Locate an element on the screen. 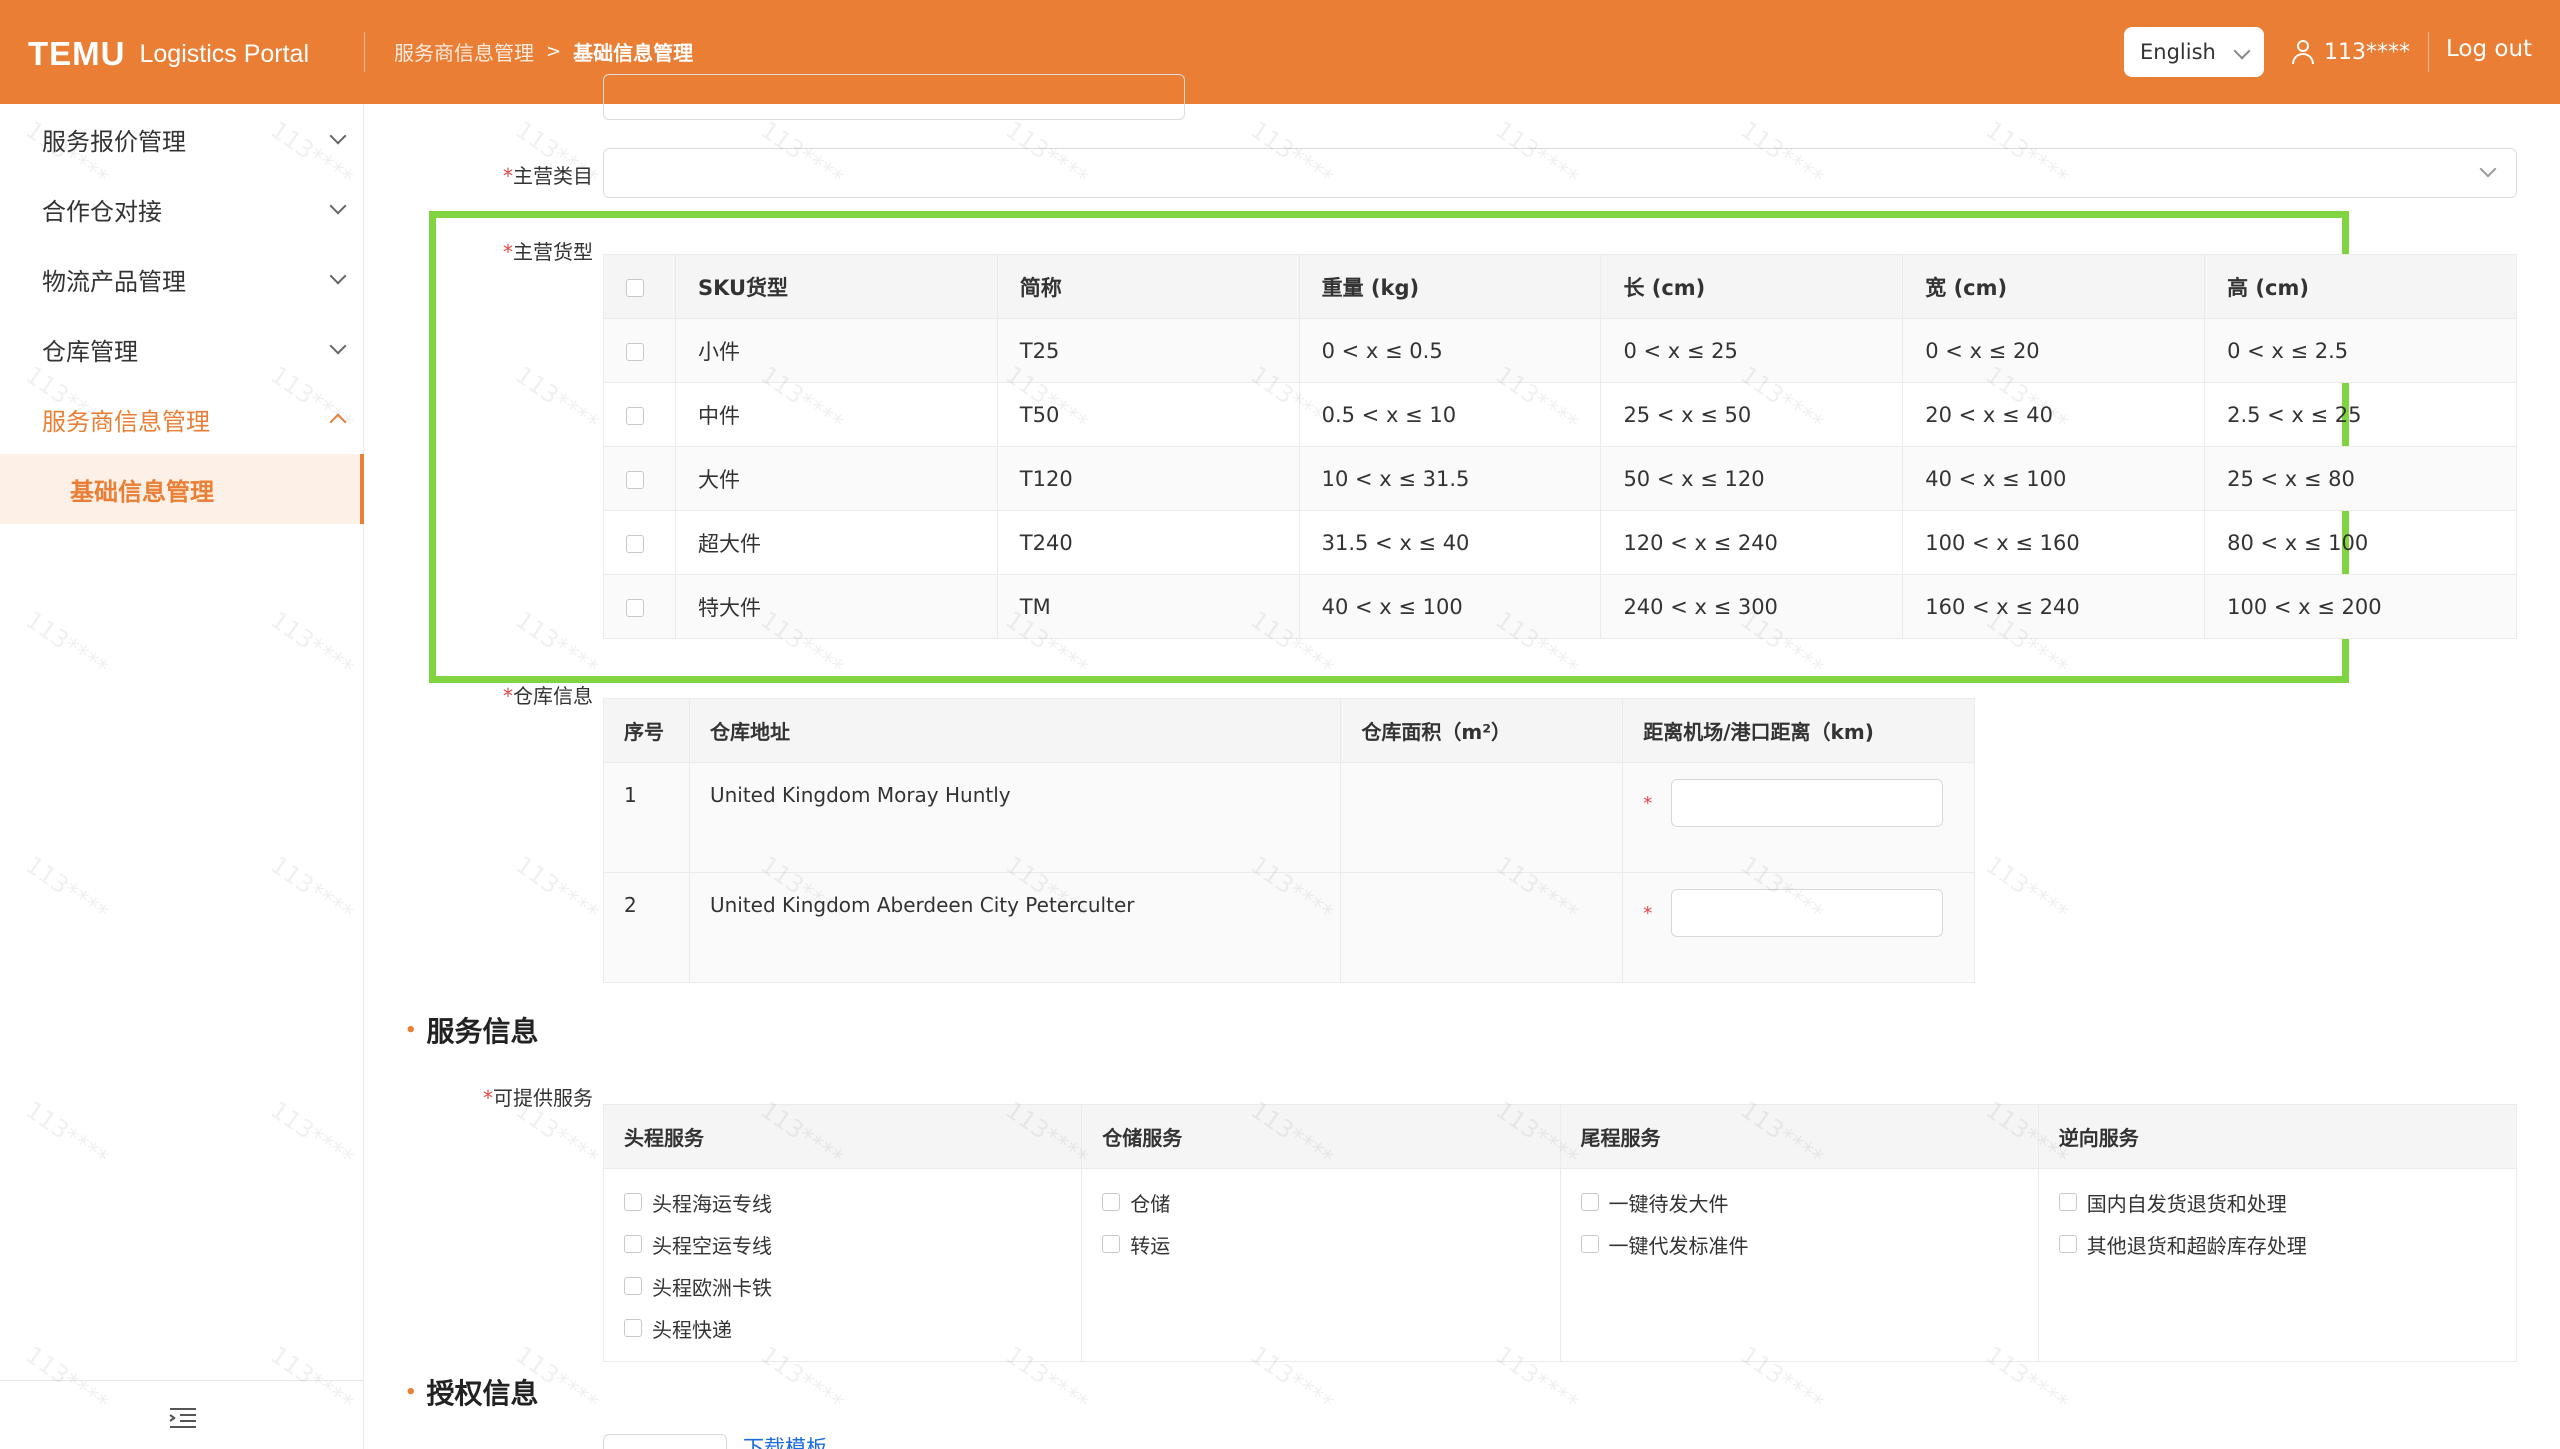 The width and height of the screenshot is (2560, 1449). user-menu: 113**** is located at coordinates (2351, 52).